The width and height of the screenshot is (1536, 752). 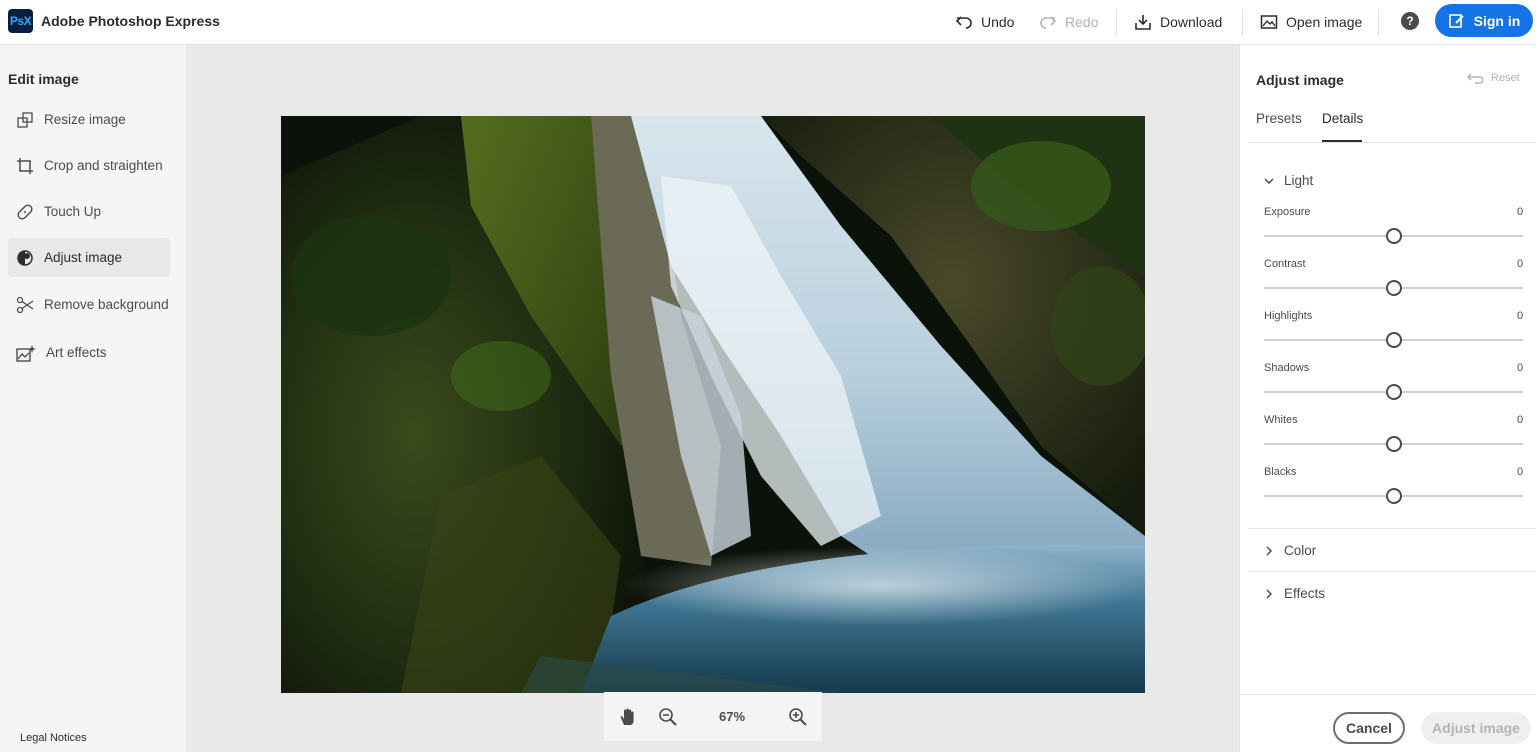 What do you see at coordinates (25, 211) in the screenshot?
I see `bandage-icon` at bounding box center [25, 211].